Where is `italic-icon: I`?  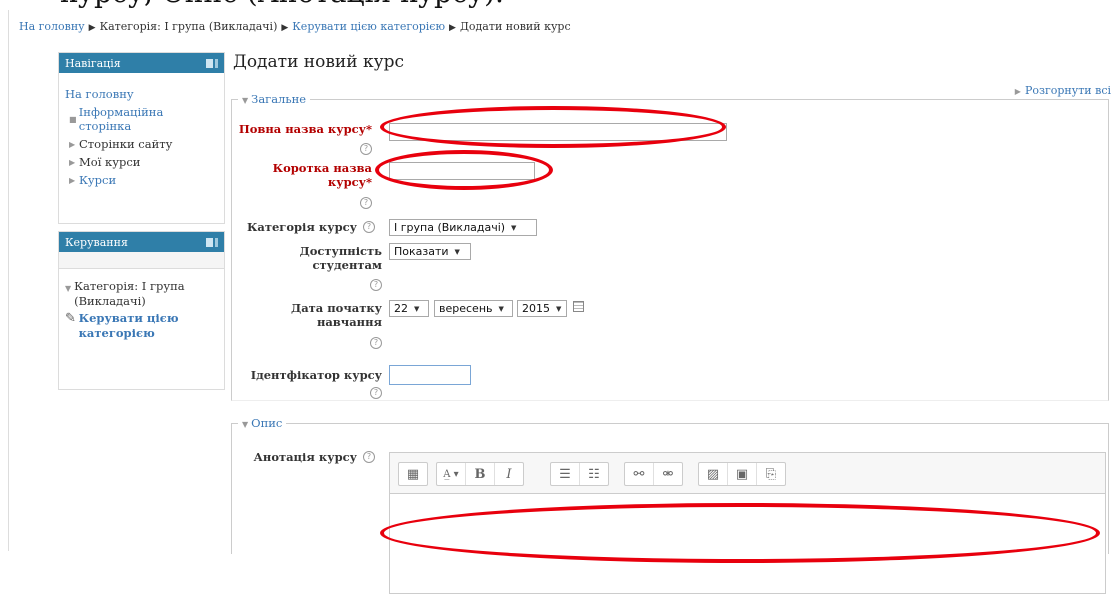
italic-icon: I is located at coordinates (509, 474).